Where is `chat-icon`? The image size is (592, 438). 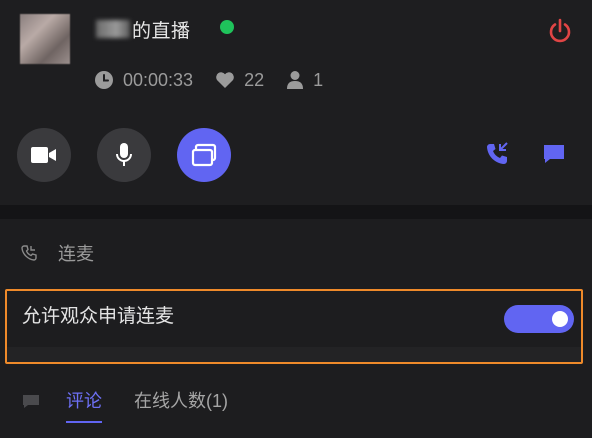
chat-icon is located at coordinates (554, 154).